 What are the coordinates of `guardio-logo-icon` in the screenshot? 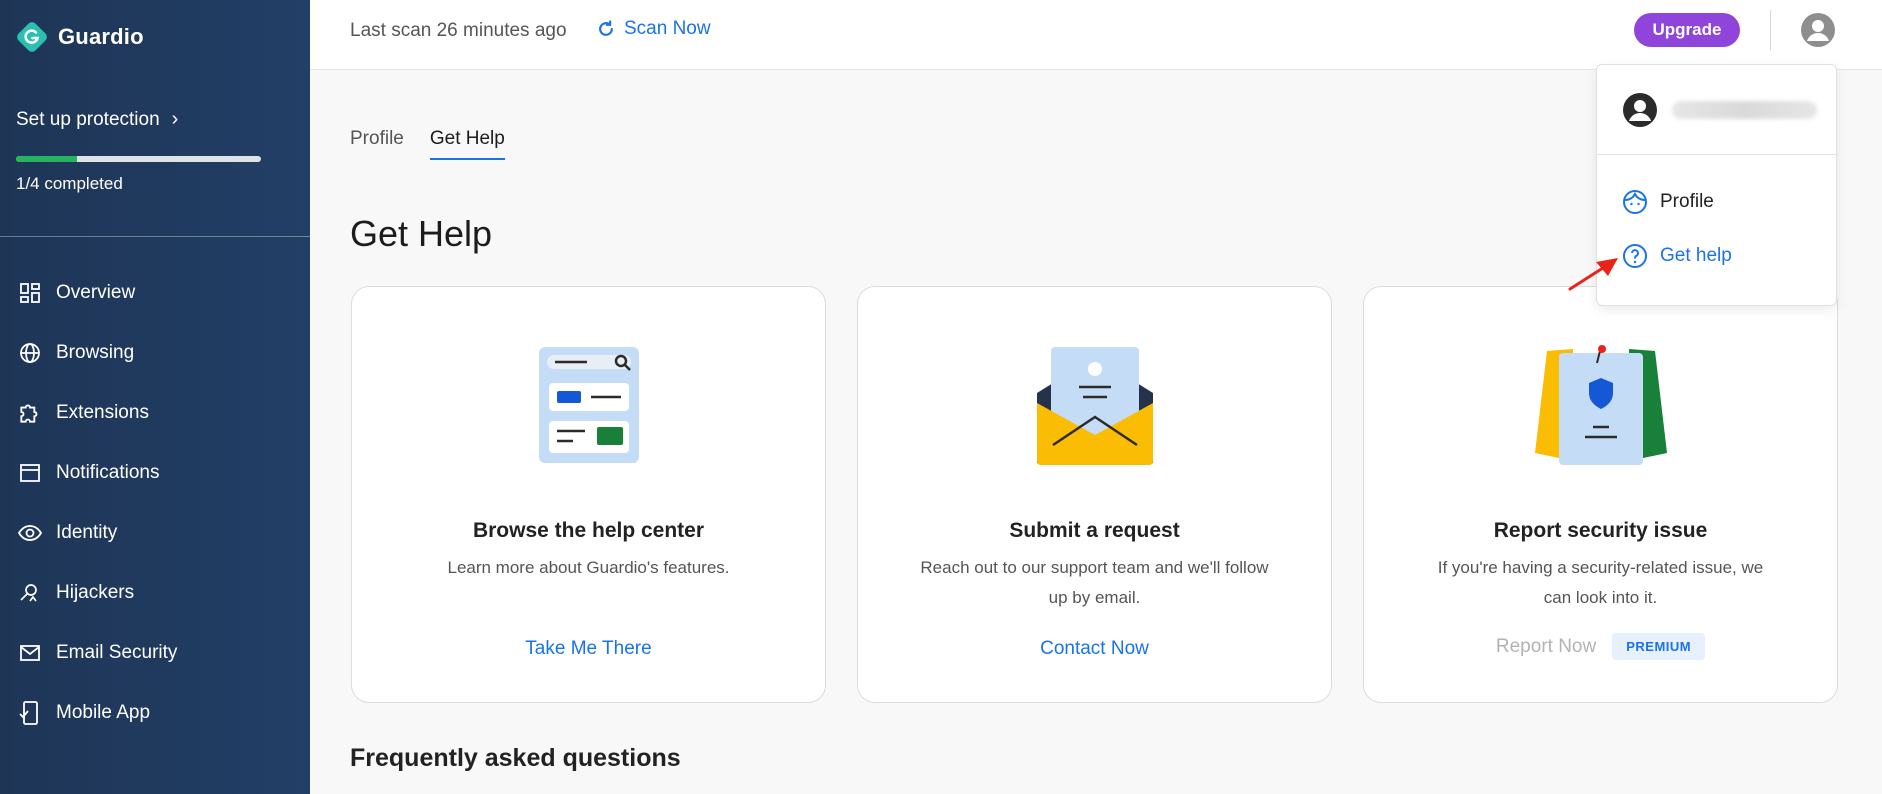 It's located at (32, 37).